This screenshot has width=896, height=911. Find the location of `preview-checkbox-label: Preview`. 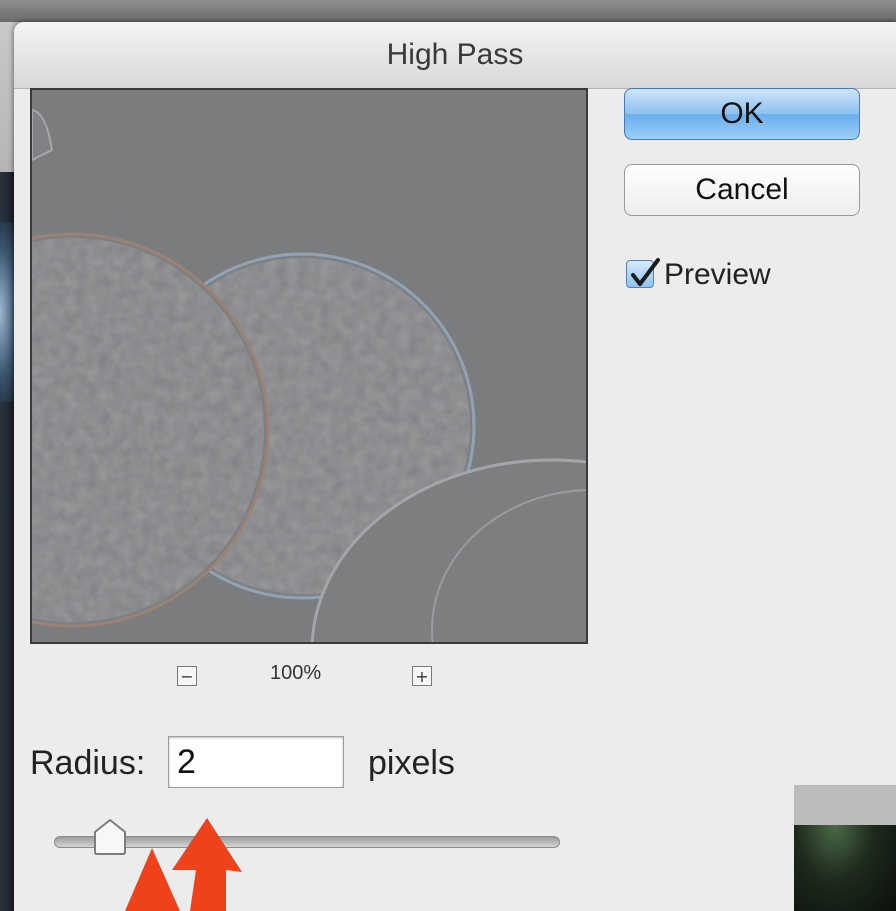

preview-checkbox-label: Preview is located at coordinates (717, 274).